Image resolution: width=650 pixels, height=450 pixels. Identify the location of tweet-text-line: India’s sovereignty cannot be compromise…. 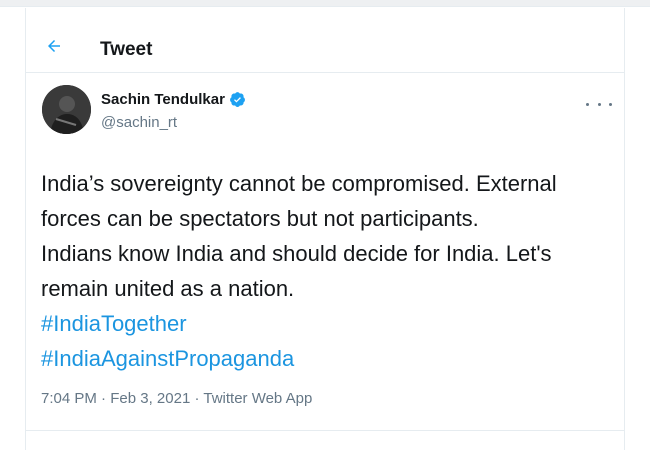
(299, 183).